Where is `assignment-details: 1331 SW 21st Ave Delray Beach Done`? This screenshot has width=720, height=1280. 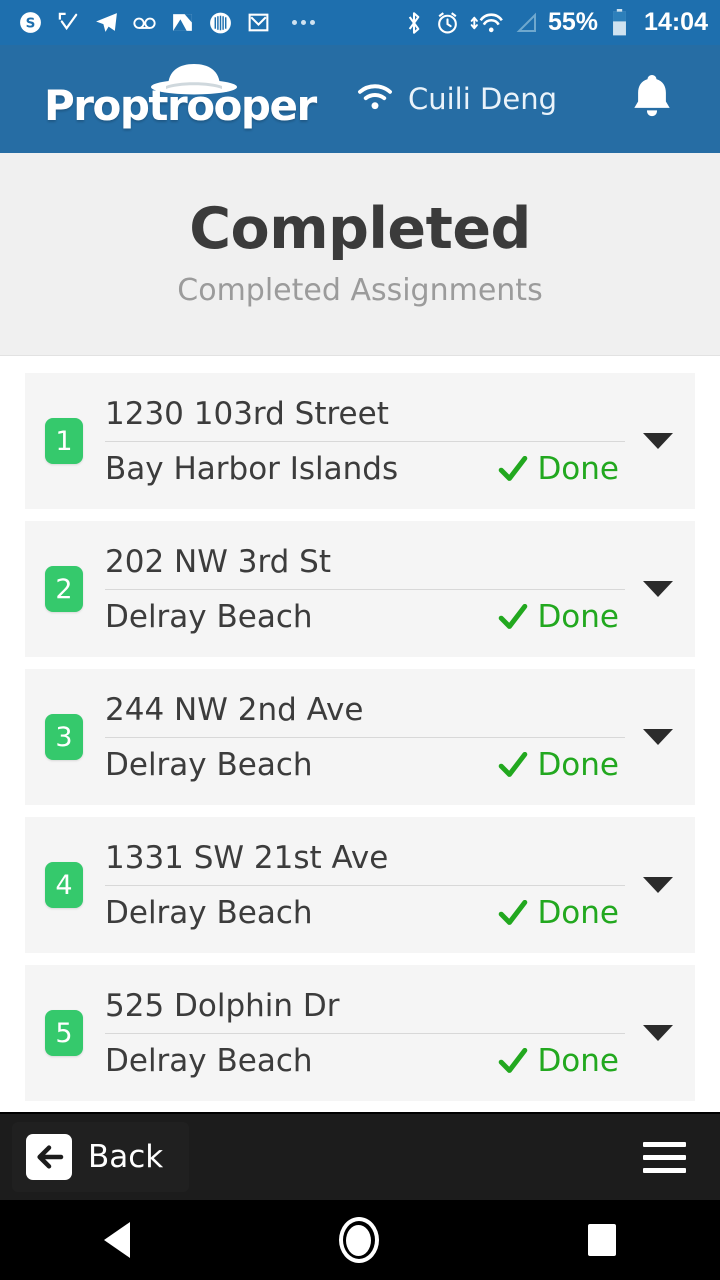
assignment-details: 1331 SW 21st Ave Delray Beach Done is located at coordinates (365, 885).